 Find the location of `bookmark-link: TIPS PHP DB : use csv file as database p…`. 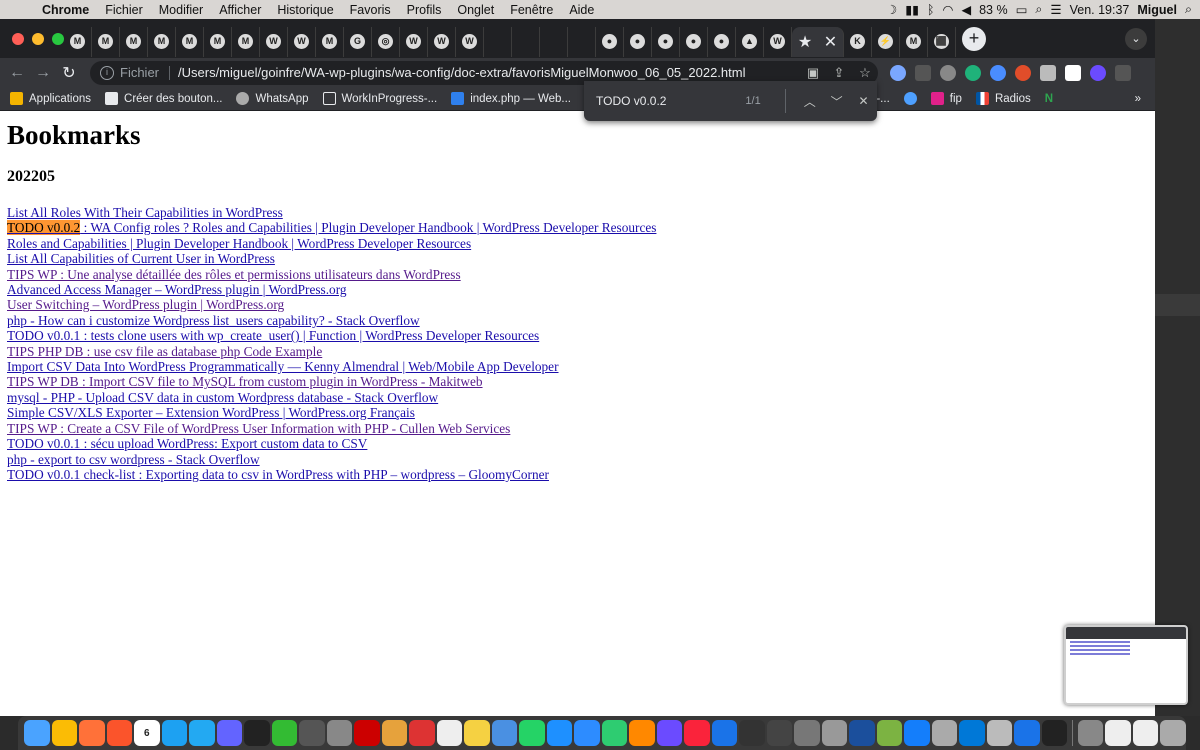

bookmark-link: TIPS PHP DB : use csv file as database p… is located at coordinates (581, 351).